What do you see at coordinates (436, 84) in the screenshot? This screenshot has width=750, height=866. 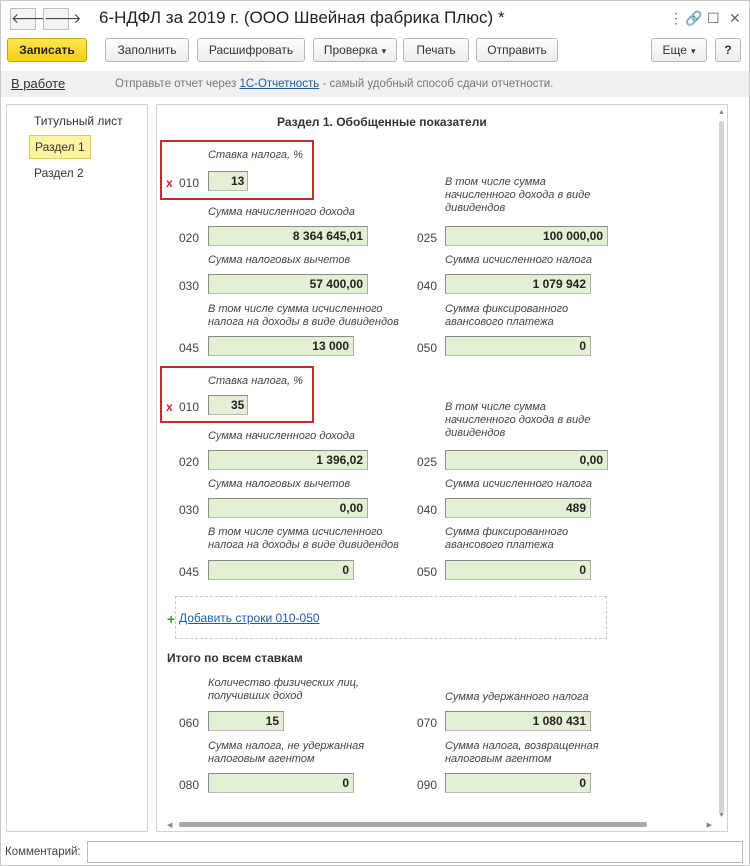 I see `info-text-after: - самый удобный способ сдачи отчетности.` at bounding box center [436, 84].